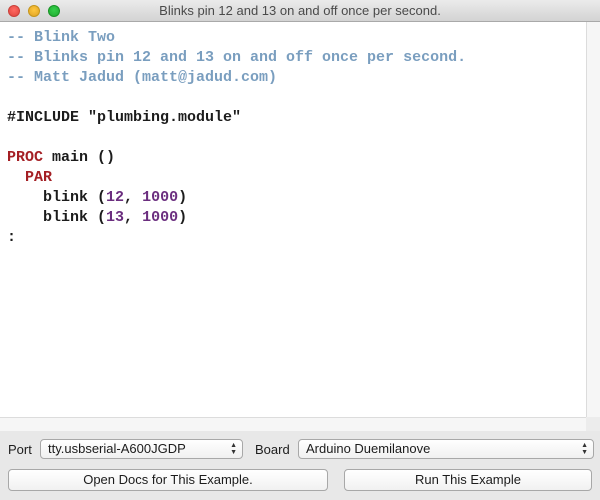  Describe the element at coordinates (593, 219) in the screenshot. I see `vertical-scrollbar` at that location.